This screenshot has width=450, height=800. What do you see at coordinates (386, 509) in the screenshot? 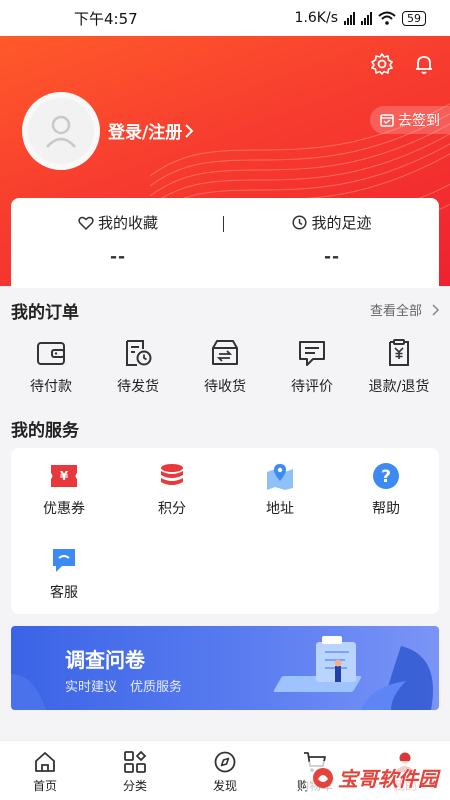
I see `service-label: 帮助` at bounding box center [386, 509].